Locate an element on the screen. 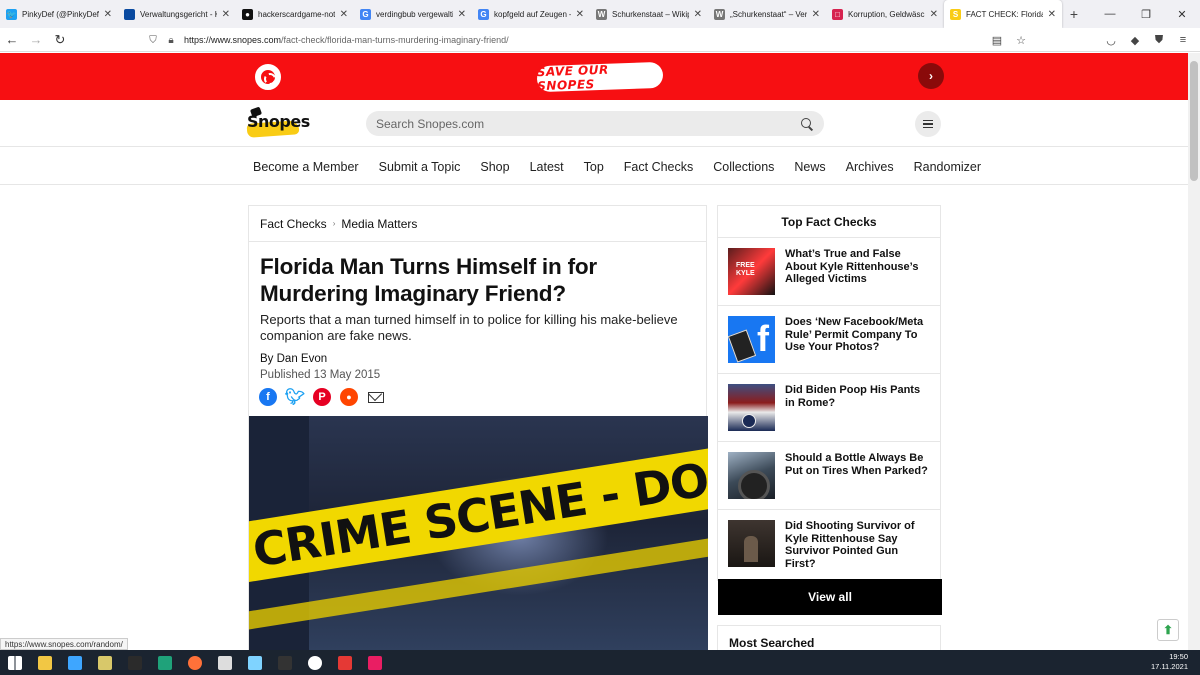 The height and width of the screenshot is (675, 1200). list-item: Did Biden Poop His Pants in Rome? is located at coordinates (829, 408).